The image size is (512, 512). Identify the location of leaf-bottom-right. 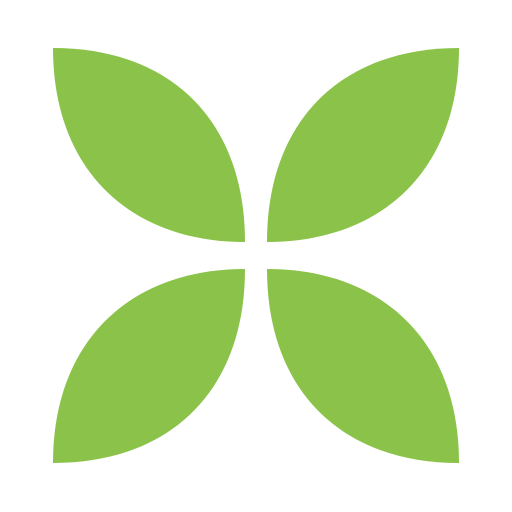
(363, 366).